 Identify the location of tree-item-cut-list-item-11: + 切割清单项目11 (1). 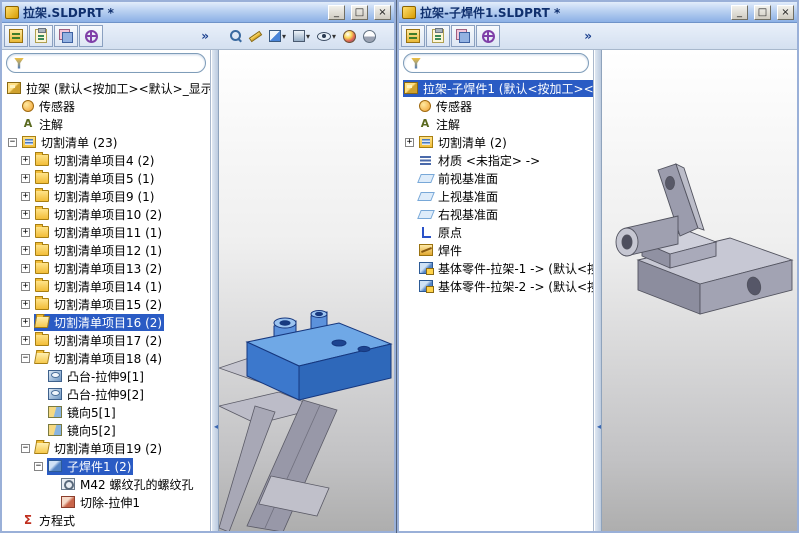
(106, 232).